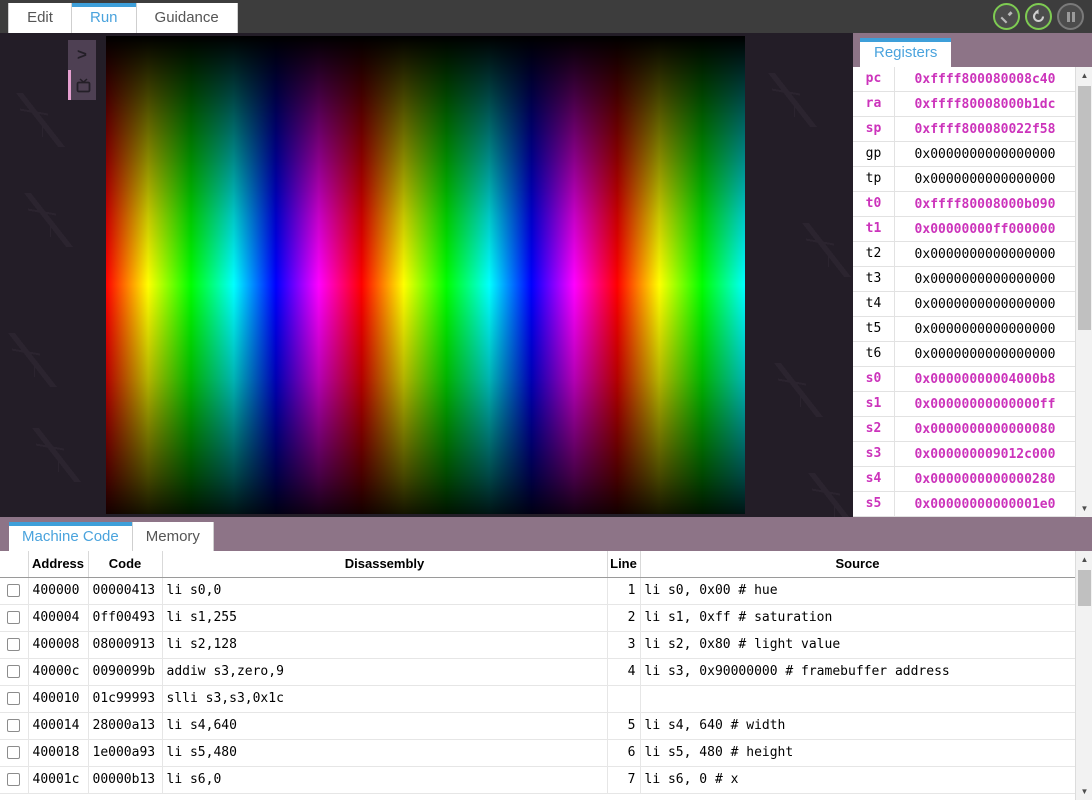 This screenshot has width=1092, height=800. Describe the element at coordinates (874, 379) in the screenshot. I see `register-name: s0` at that location.